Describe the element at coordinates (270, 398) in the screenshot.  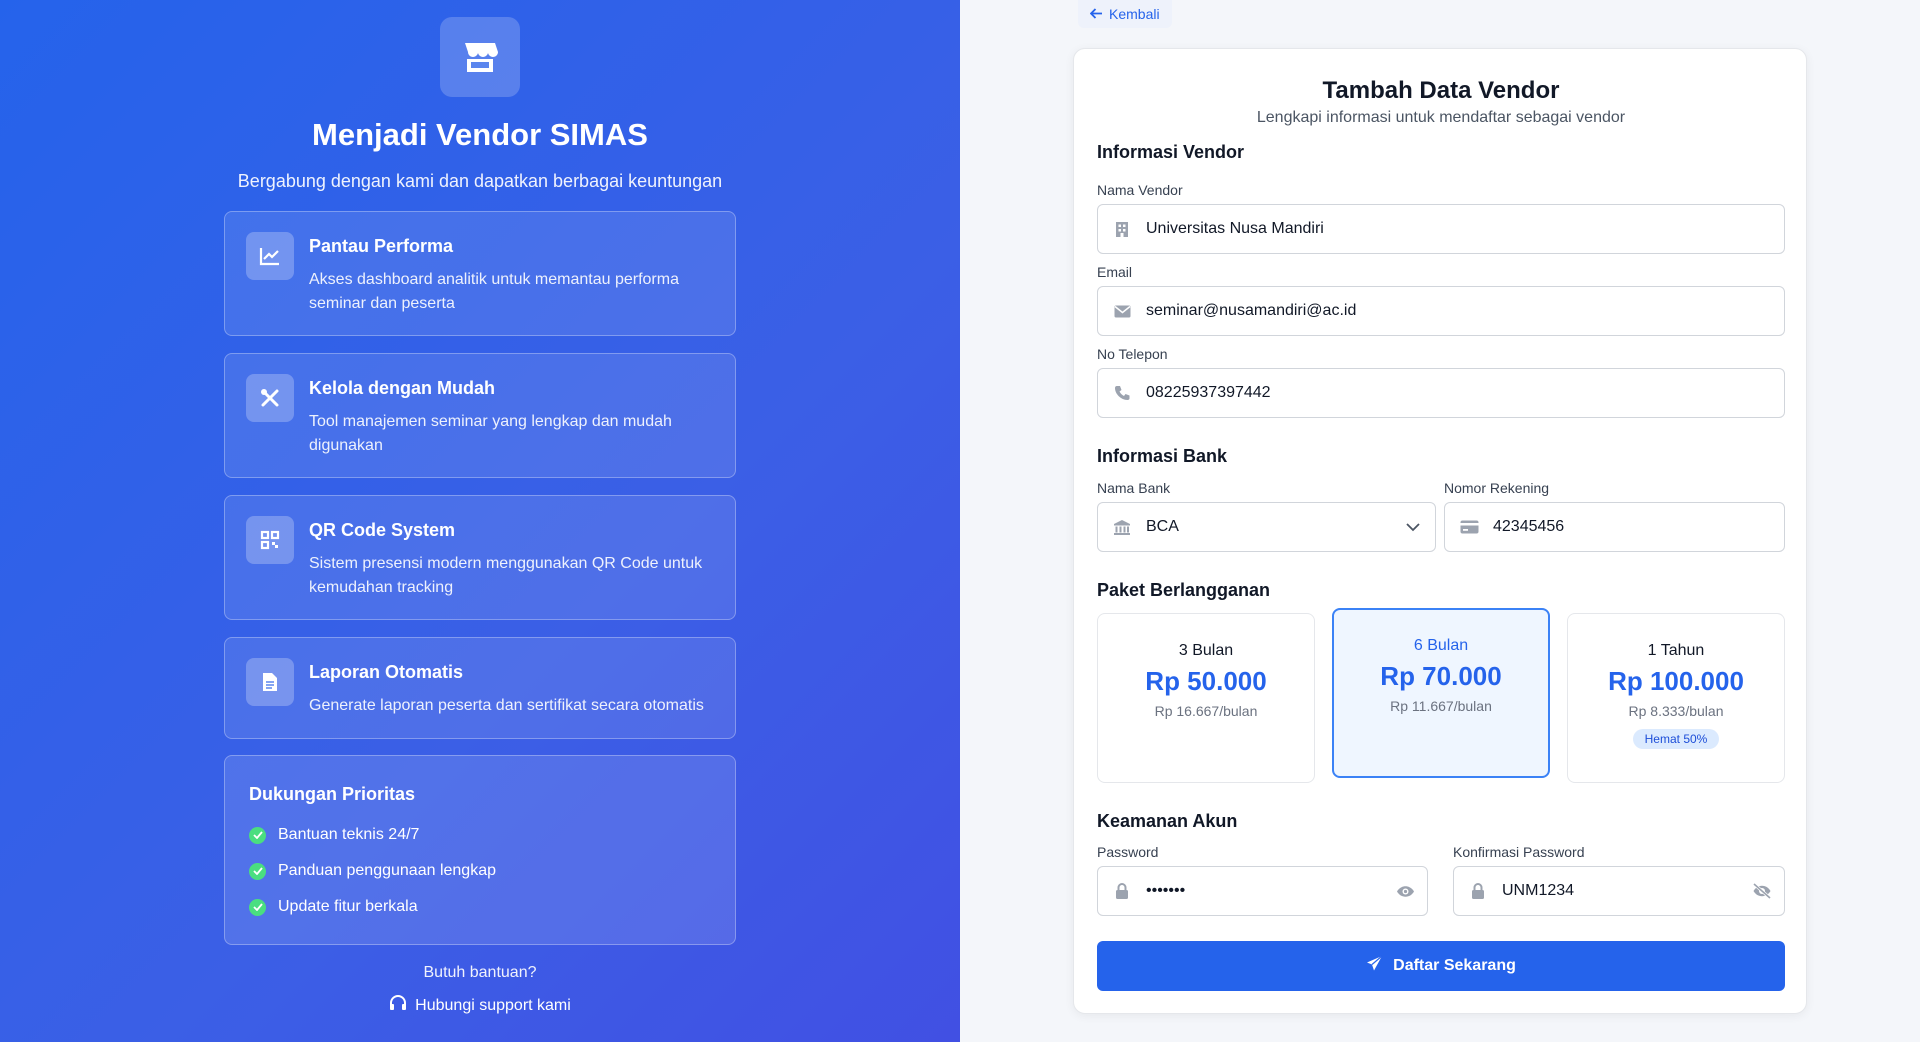
I see `tools-icon` at that location.